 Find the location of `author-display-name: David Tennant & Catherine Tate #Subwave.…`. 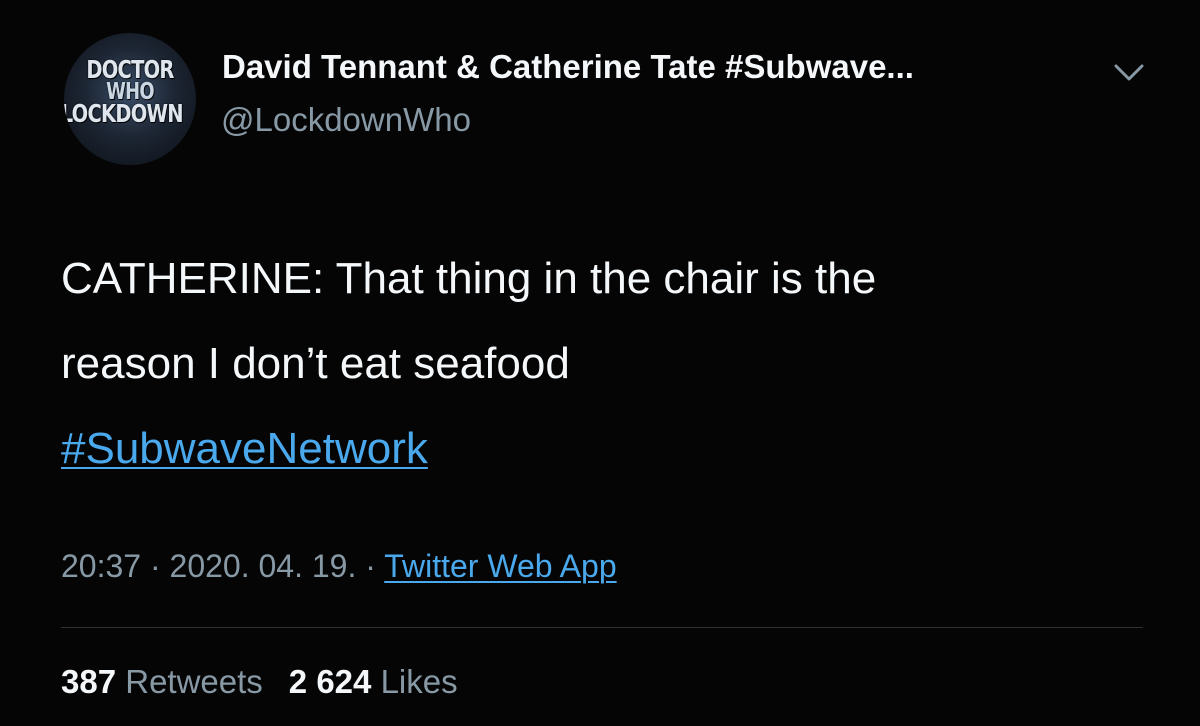

author-display-name: David Tennant & Catherine Tate #Subwave.… is located at coordinates (568, 67).